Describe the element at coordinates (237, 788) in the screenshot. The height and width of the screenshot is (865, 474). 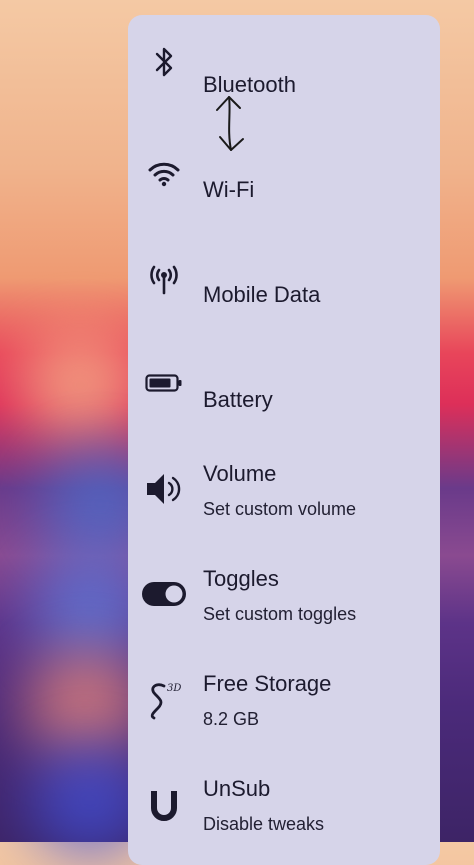
I see `menu-item-label: UnSub` at that location.